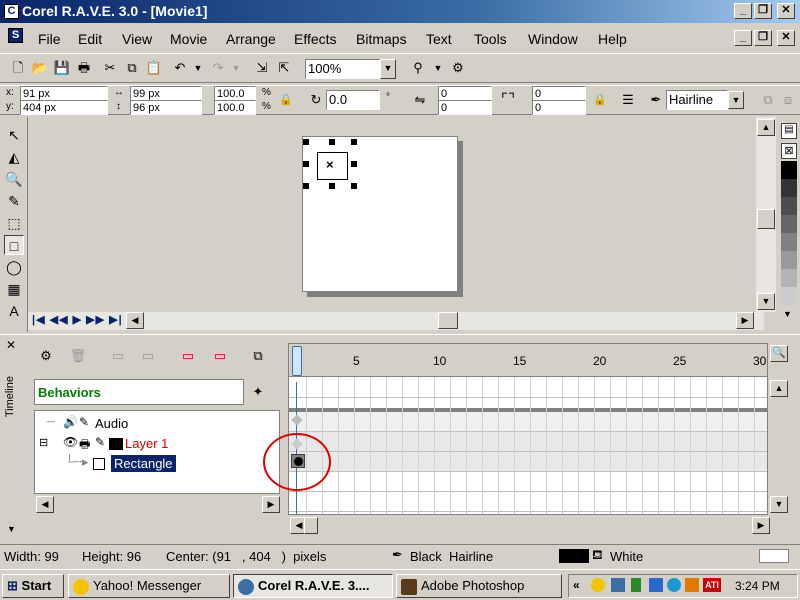 The image size is (800, 600). Describe the element at coordinates (766, 301) in the screenshot. I see `scroll-down-icon: ▼` at that location.